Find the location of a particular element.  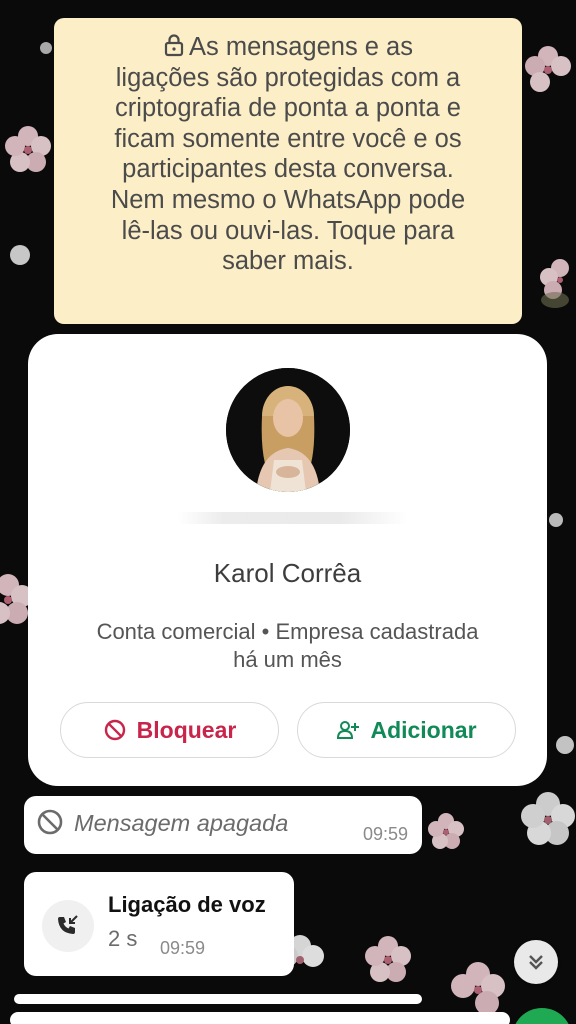

avatar is located at coordinates (288, 430).